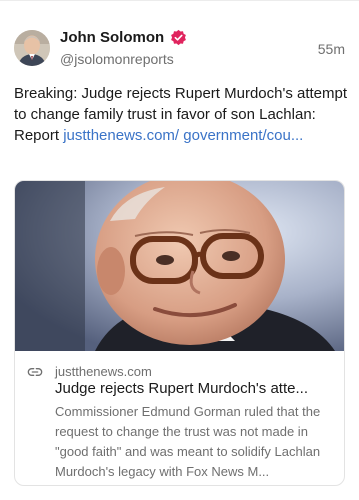 Image resolution: width=359 pixels, height=500 pixels. I want to click on avatar, so click(32, 48).